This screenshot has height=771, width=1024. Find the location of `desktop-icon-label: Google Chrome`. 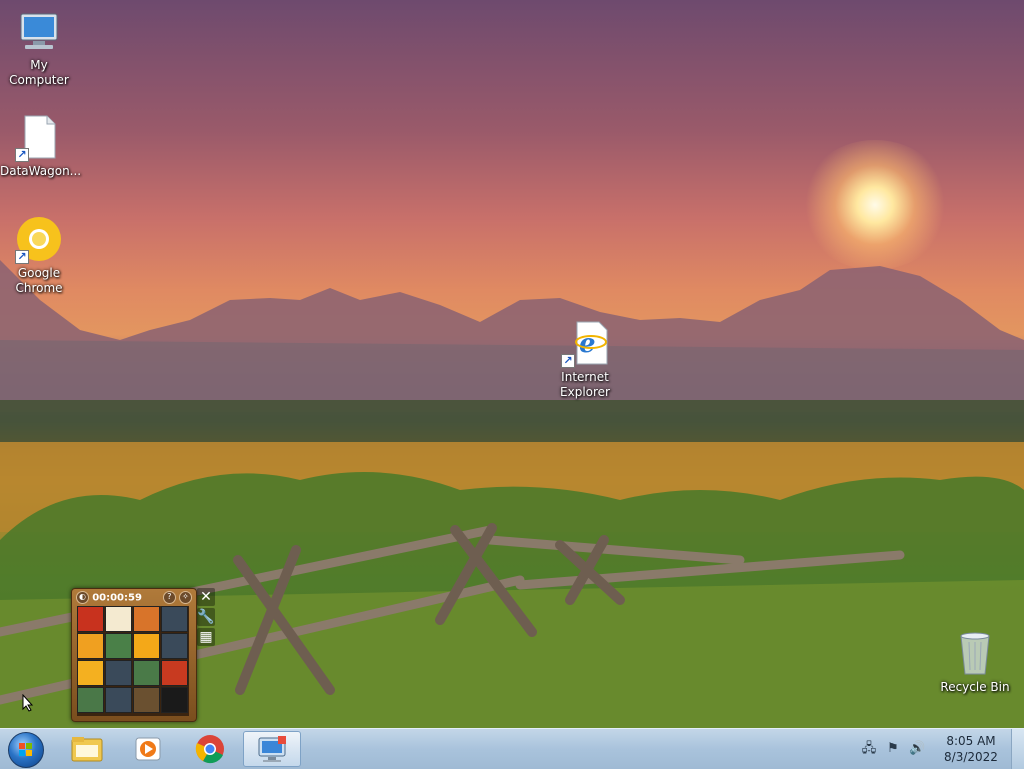

desktop-icon-label: Google Chrome is located at coordinates (39, 280).